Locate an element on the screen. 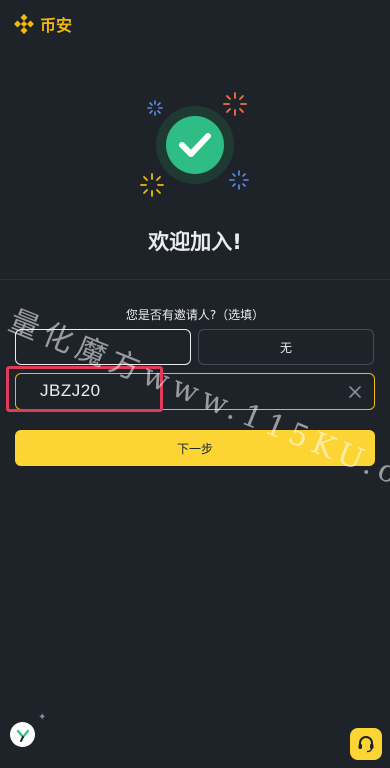 This screenshot has height=768, width=390. divider is located at coordinates (195, 279).